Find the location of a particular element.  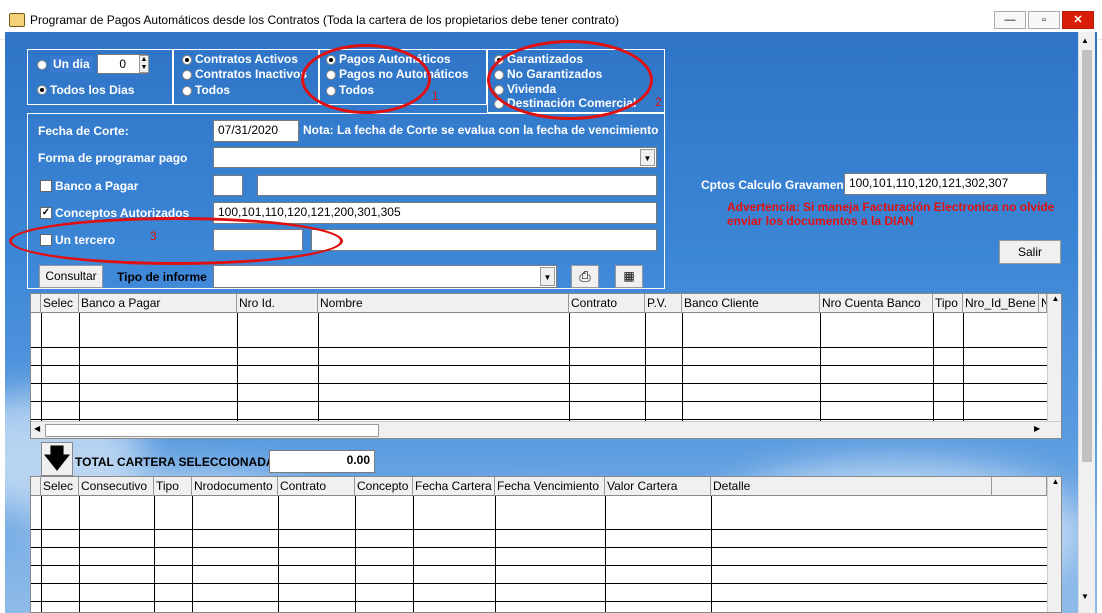

contratos-todos-radio is located at coordinates (187, 91).